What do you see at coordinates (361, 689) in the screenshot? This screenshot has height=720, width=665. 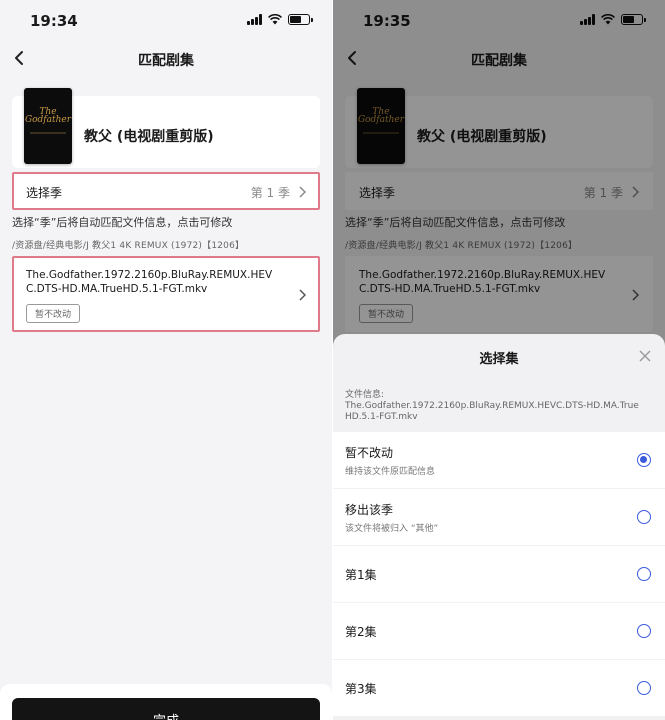 I see `option-title: 第3集` at bounding box center [361, 689].